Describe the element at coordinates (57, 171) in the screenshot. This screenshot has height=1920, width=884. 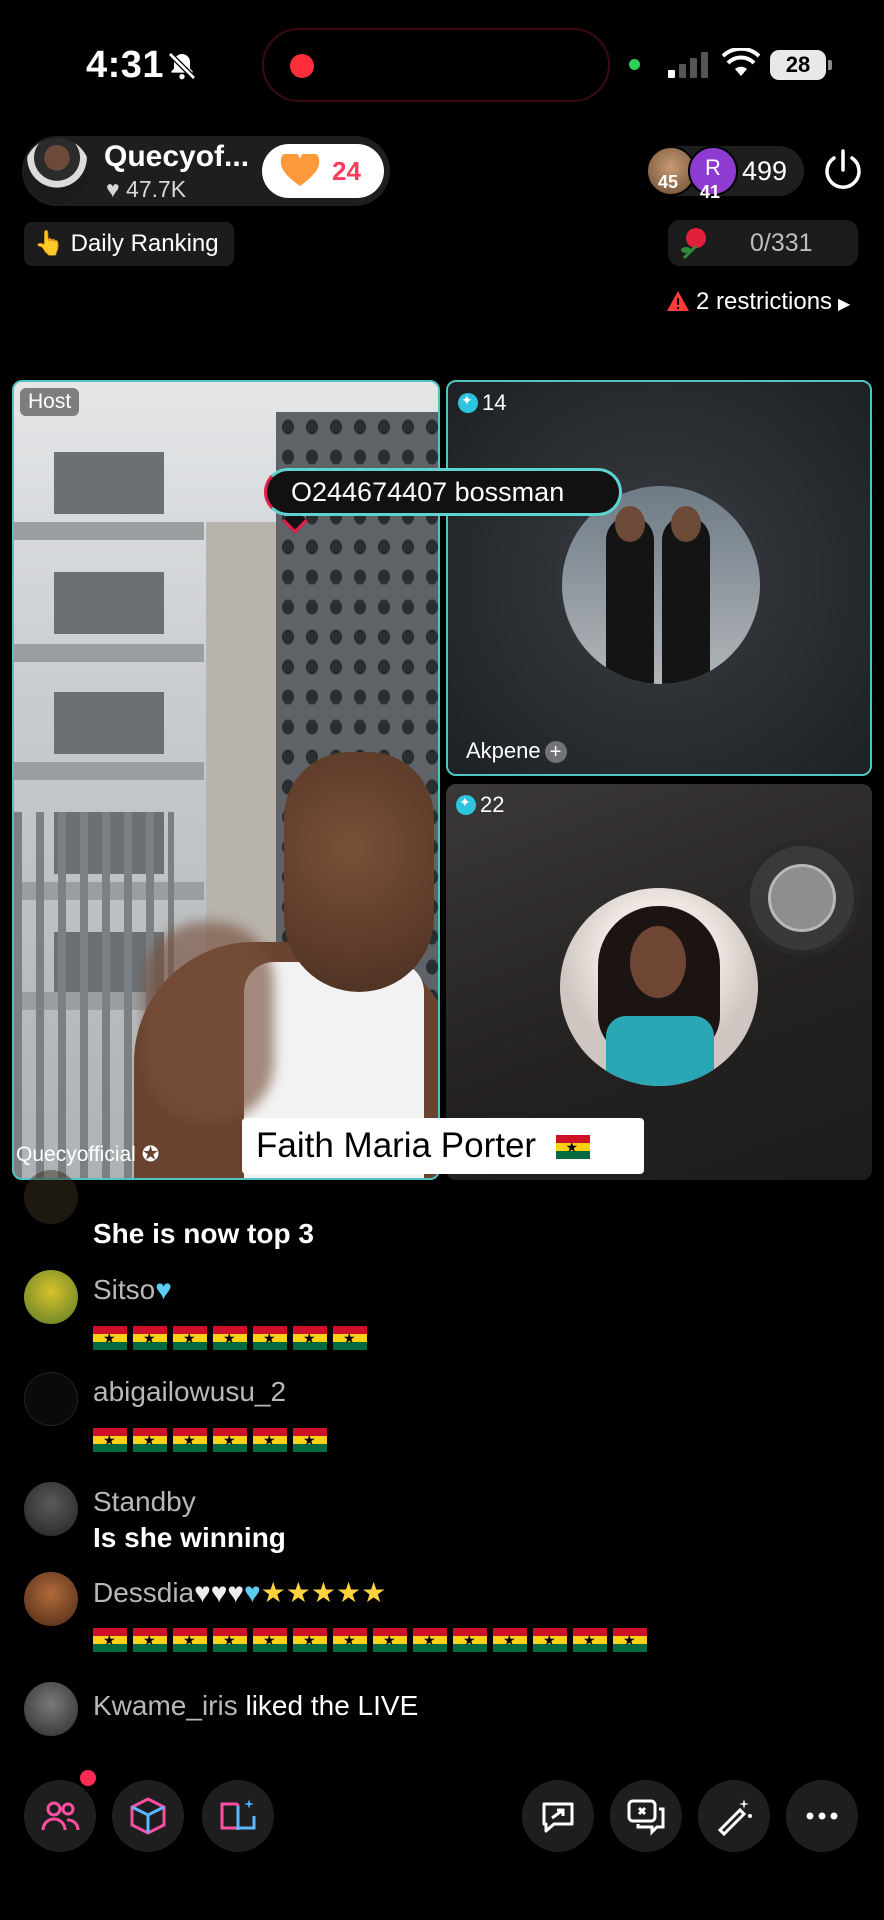
I see `host-avatar` at that location.